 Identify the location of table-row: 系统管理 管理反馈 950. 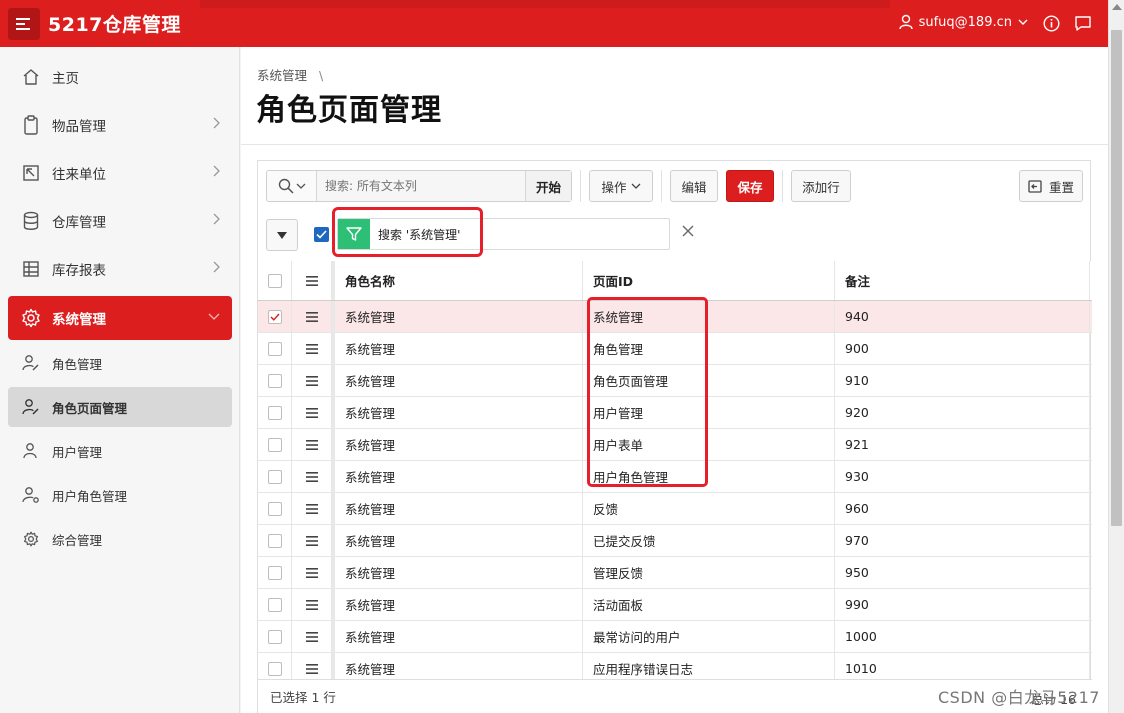
(675, 573).